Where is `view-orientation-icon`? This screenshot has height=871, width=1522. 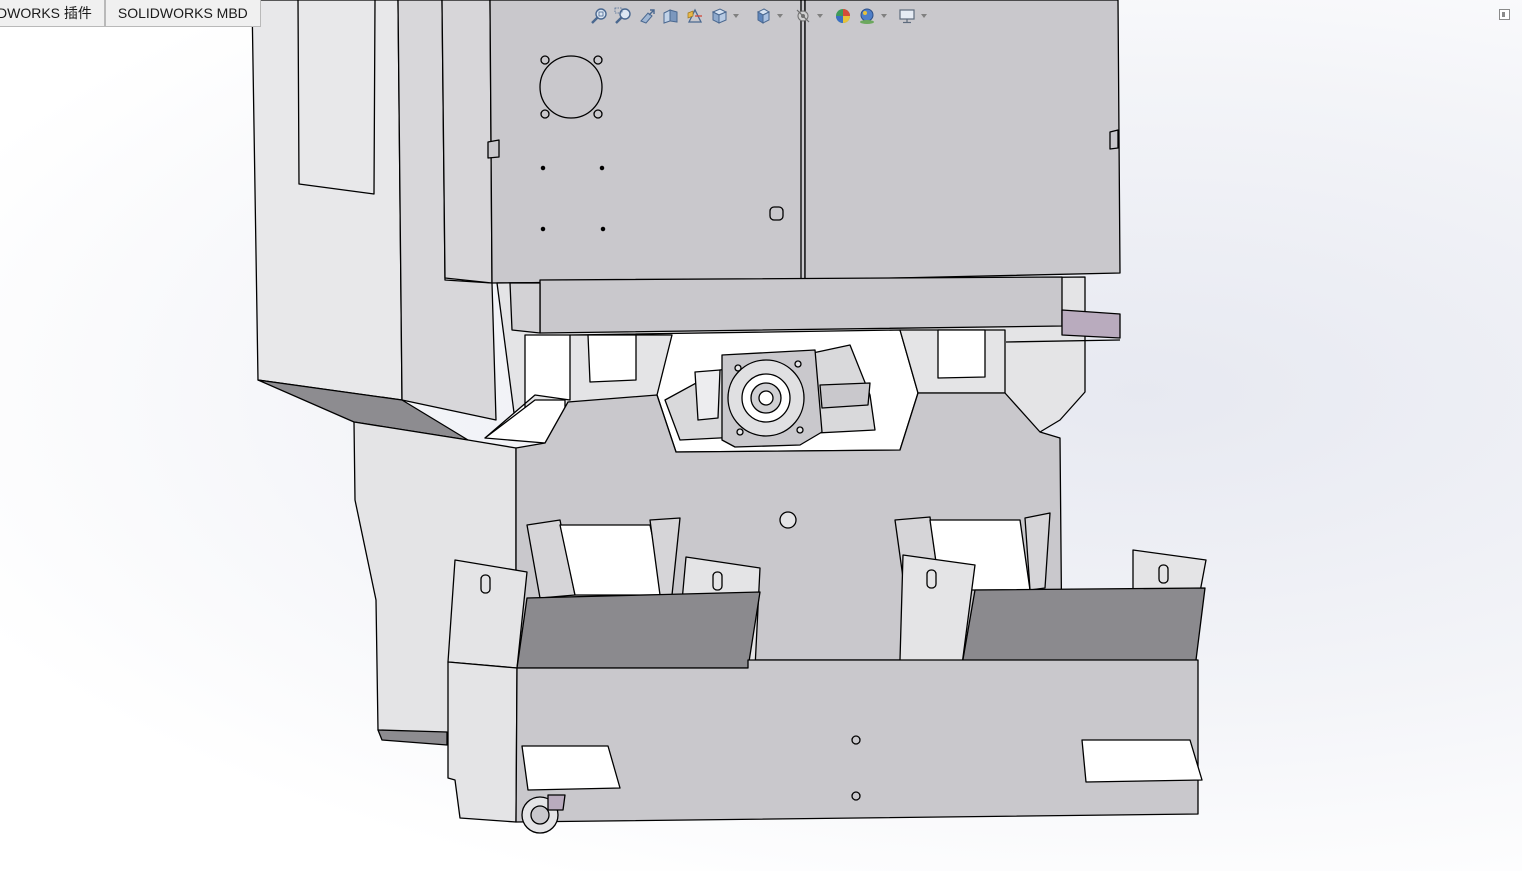
view-orientation-icon is located at coordinates (719, 16).